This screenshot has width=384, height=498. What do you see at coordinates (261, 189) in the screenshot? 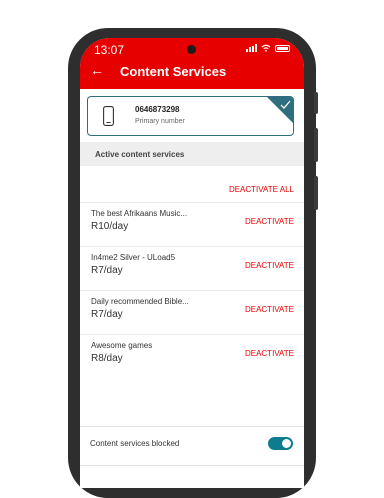
I see `deactivate-all-button: DEACTIVATE ALL` at bounding box center [261, 189].